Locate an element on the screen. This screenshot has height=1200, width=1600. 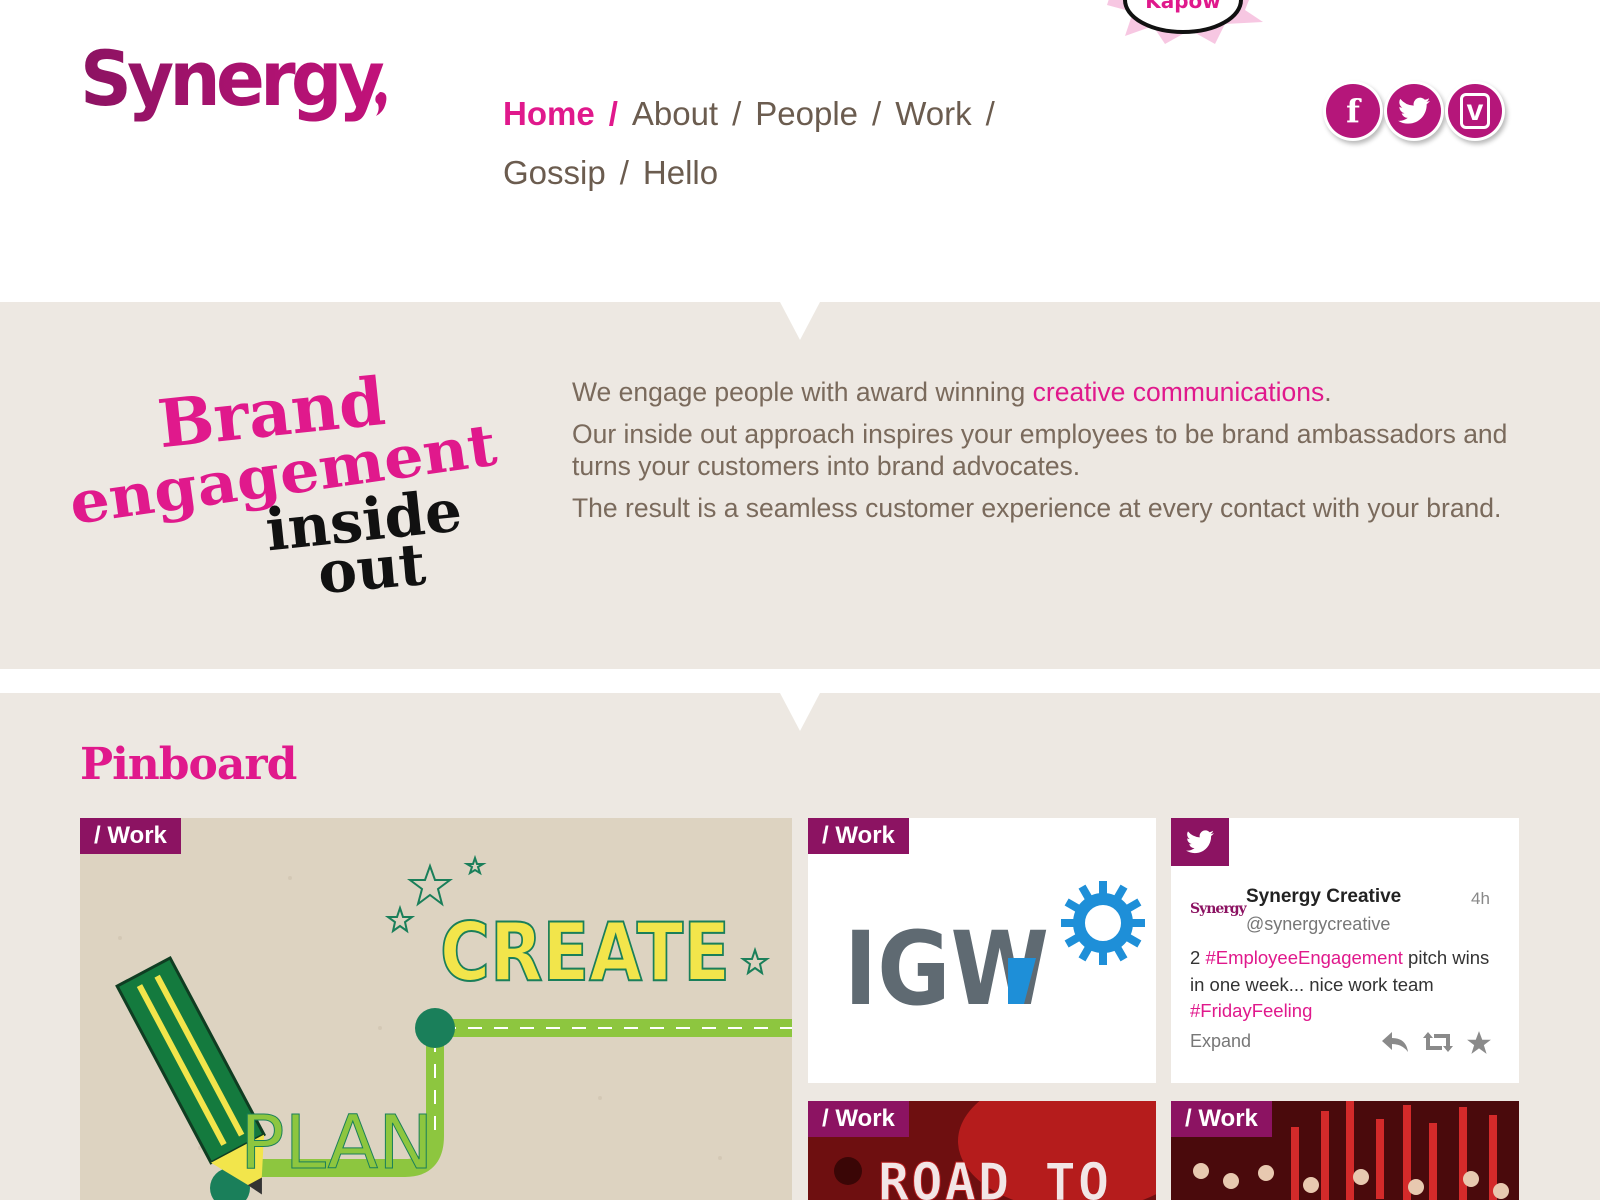
pinboard-card-audience: / Work is located at coordinates (1345, 1150).